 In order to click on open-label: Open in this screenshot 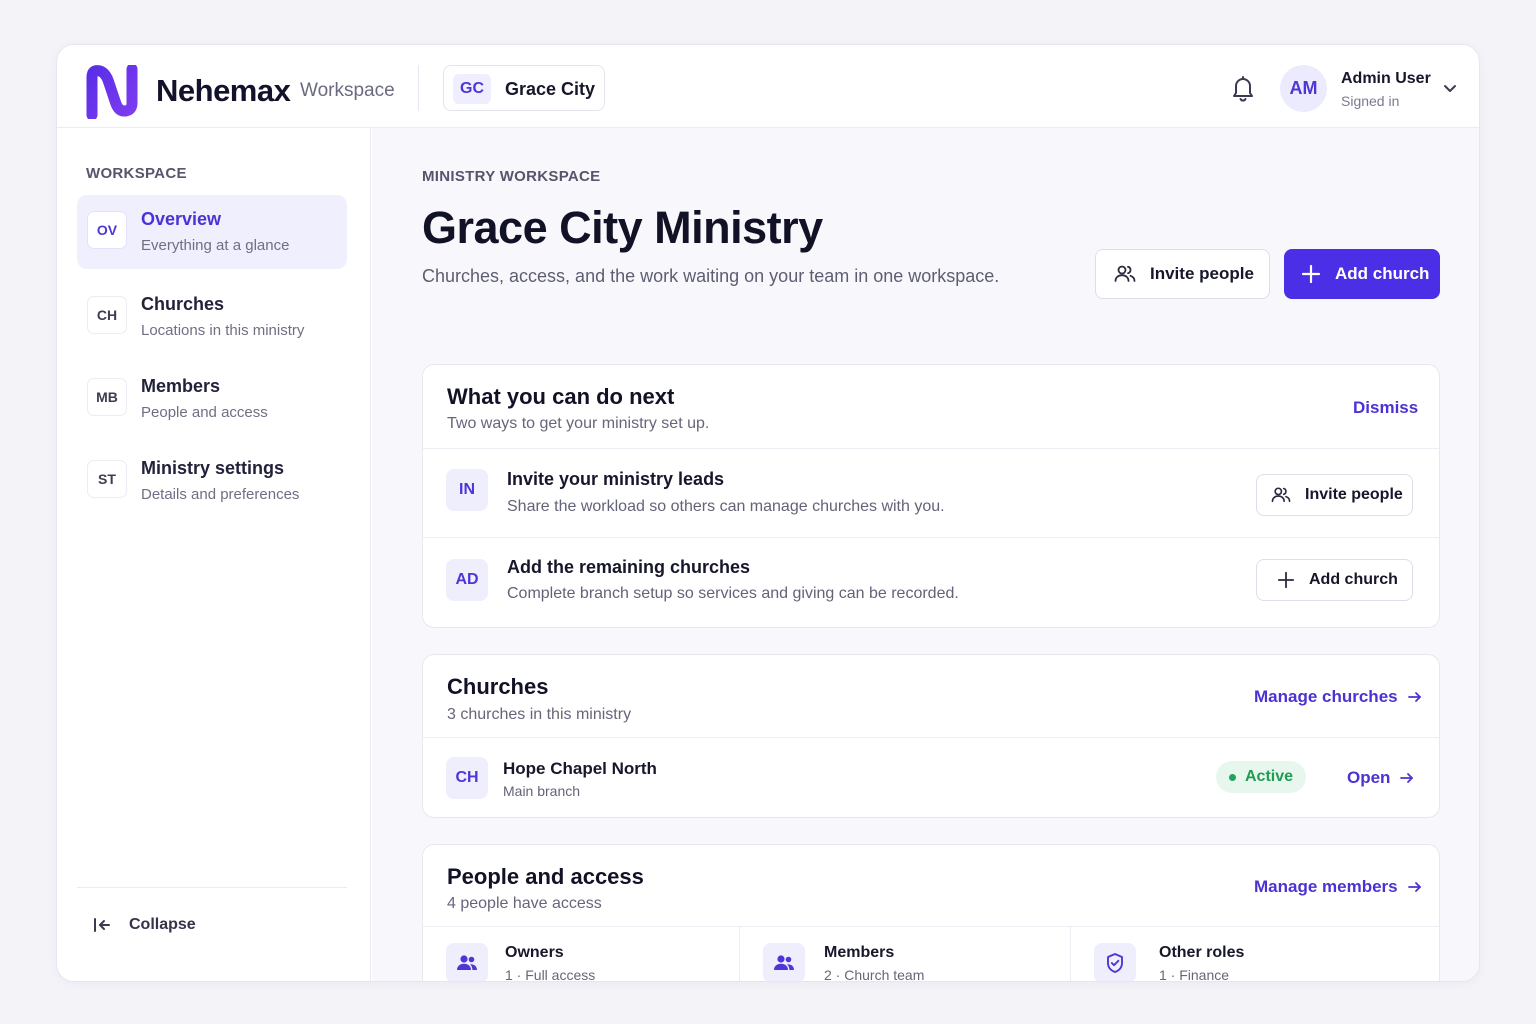, I will do `click(1369, 777)`.